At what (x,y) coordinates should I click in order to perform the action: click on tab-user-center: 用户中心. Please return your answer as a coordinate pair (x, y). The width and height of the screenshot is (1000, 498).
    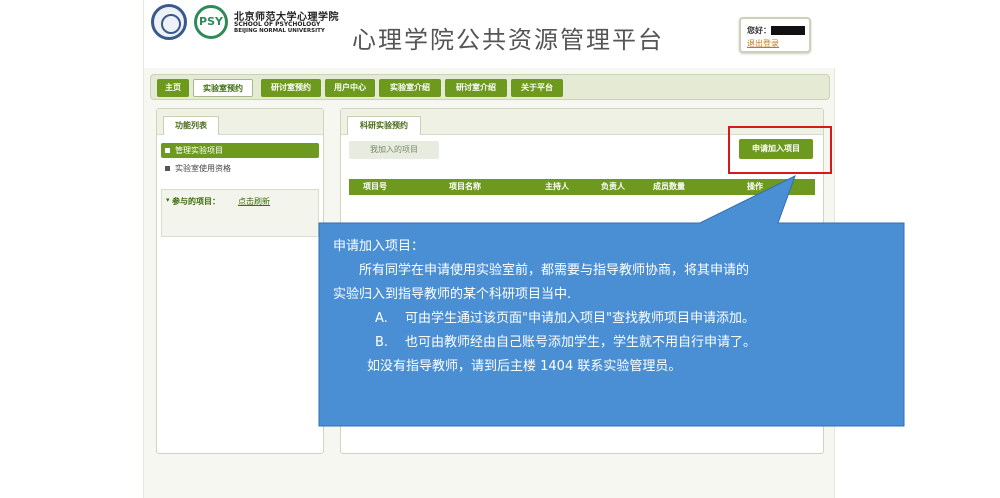
    Looking at the image, I should click on (350, 88).